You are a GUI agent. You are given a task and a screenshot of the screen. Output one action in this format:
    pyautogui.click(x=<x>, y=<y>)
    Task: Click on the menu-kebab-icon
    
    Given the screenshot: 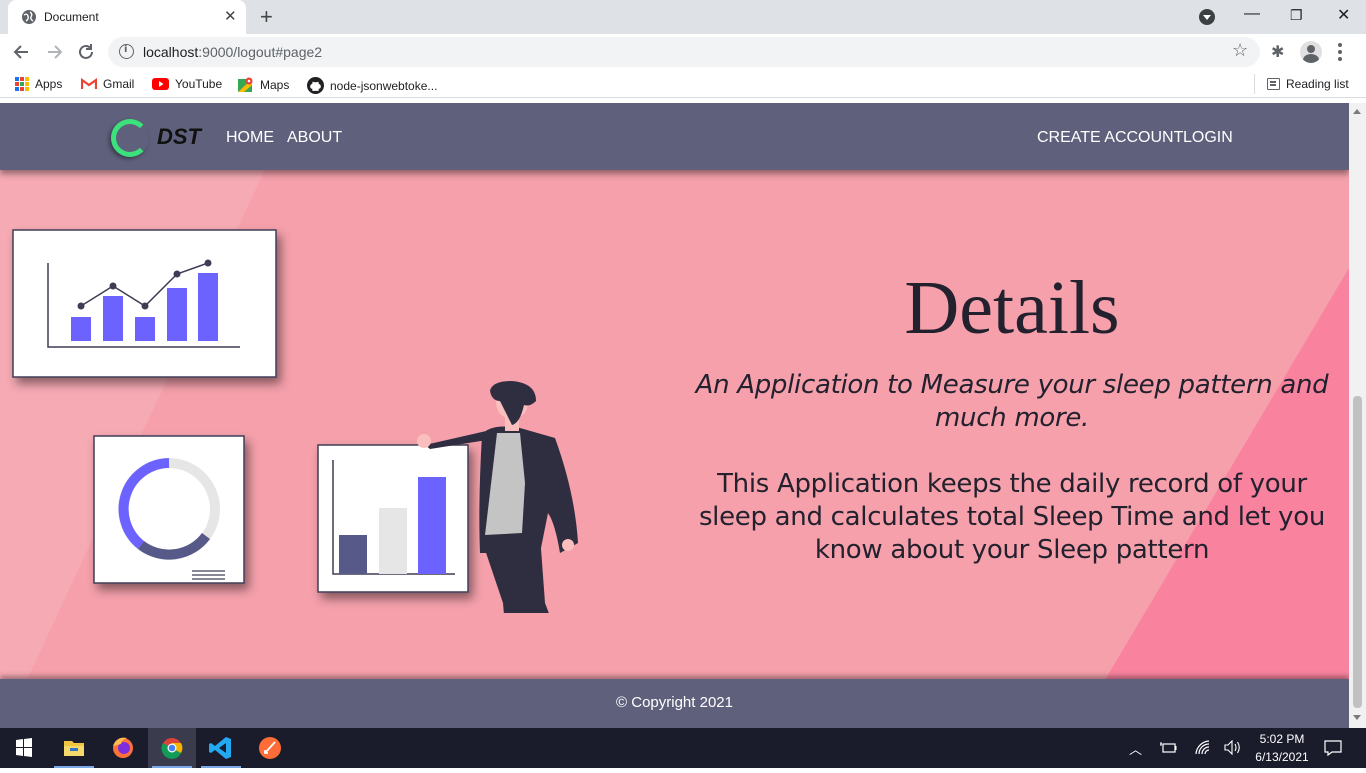 What is the action you would take?
    pyautogui.click(x=1340, y=52)
    